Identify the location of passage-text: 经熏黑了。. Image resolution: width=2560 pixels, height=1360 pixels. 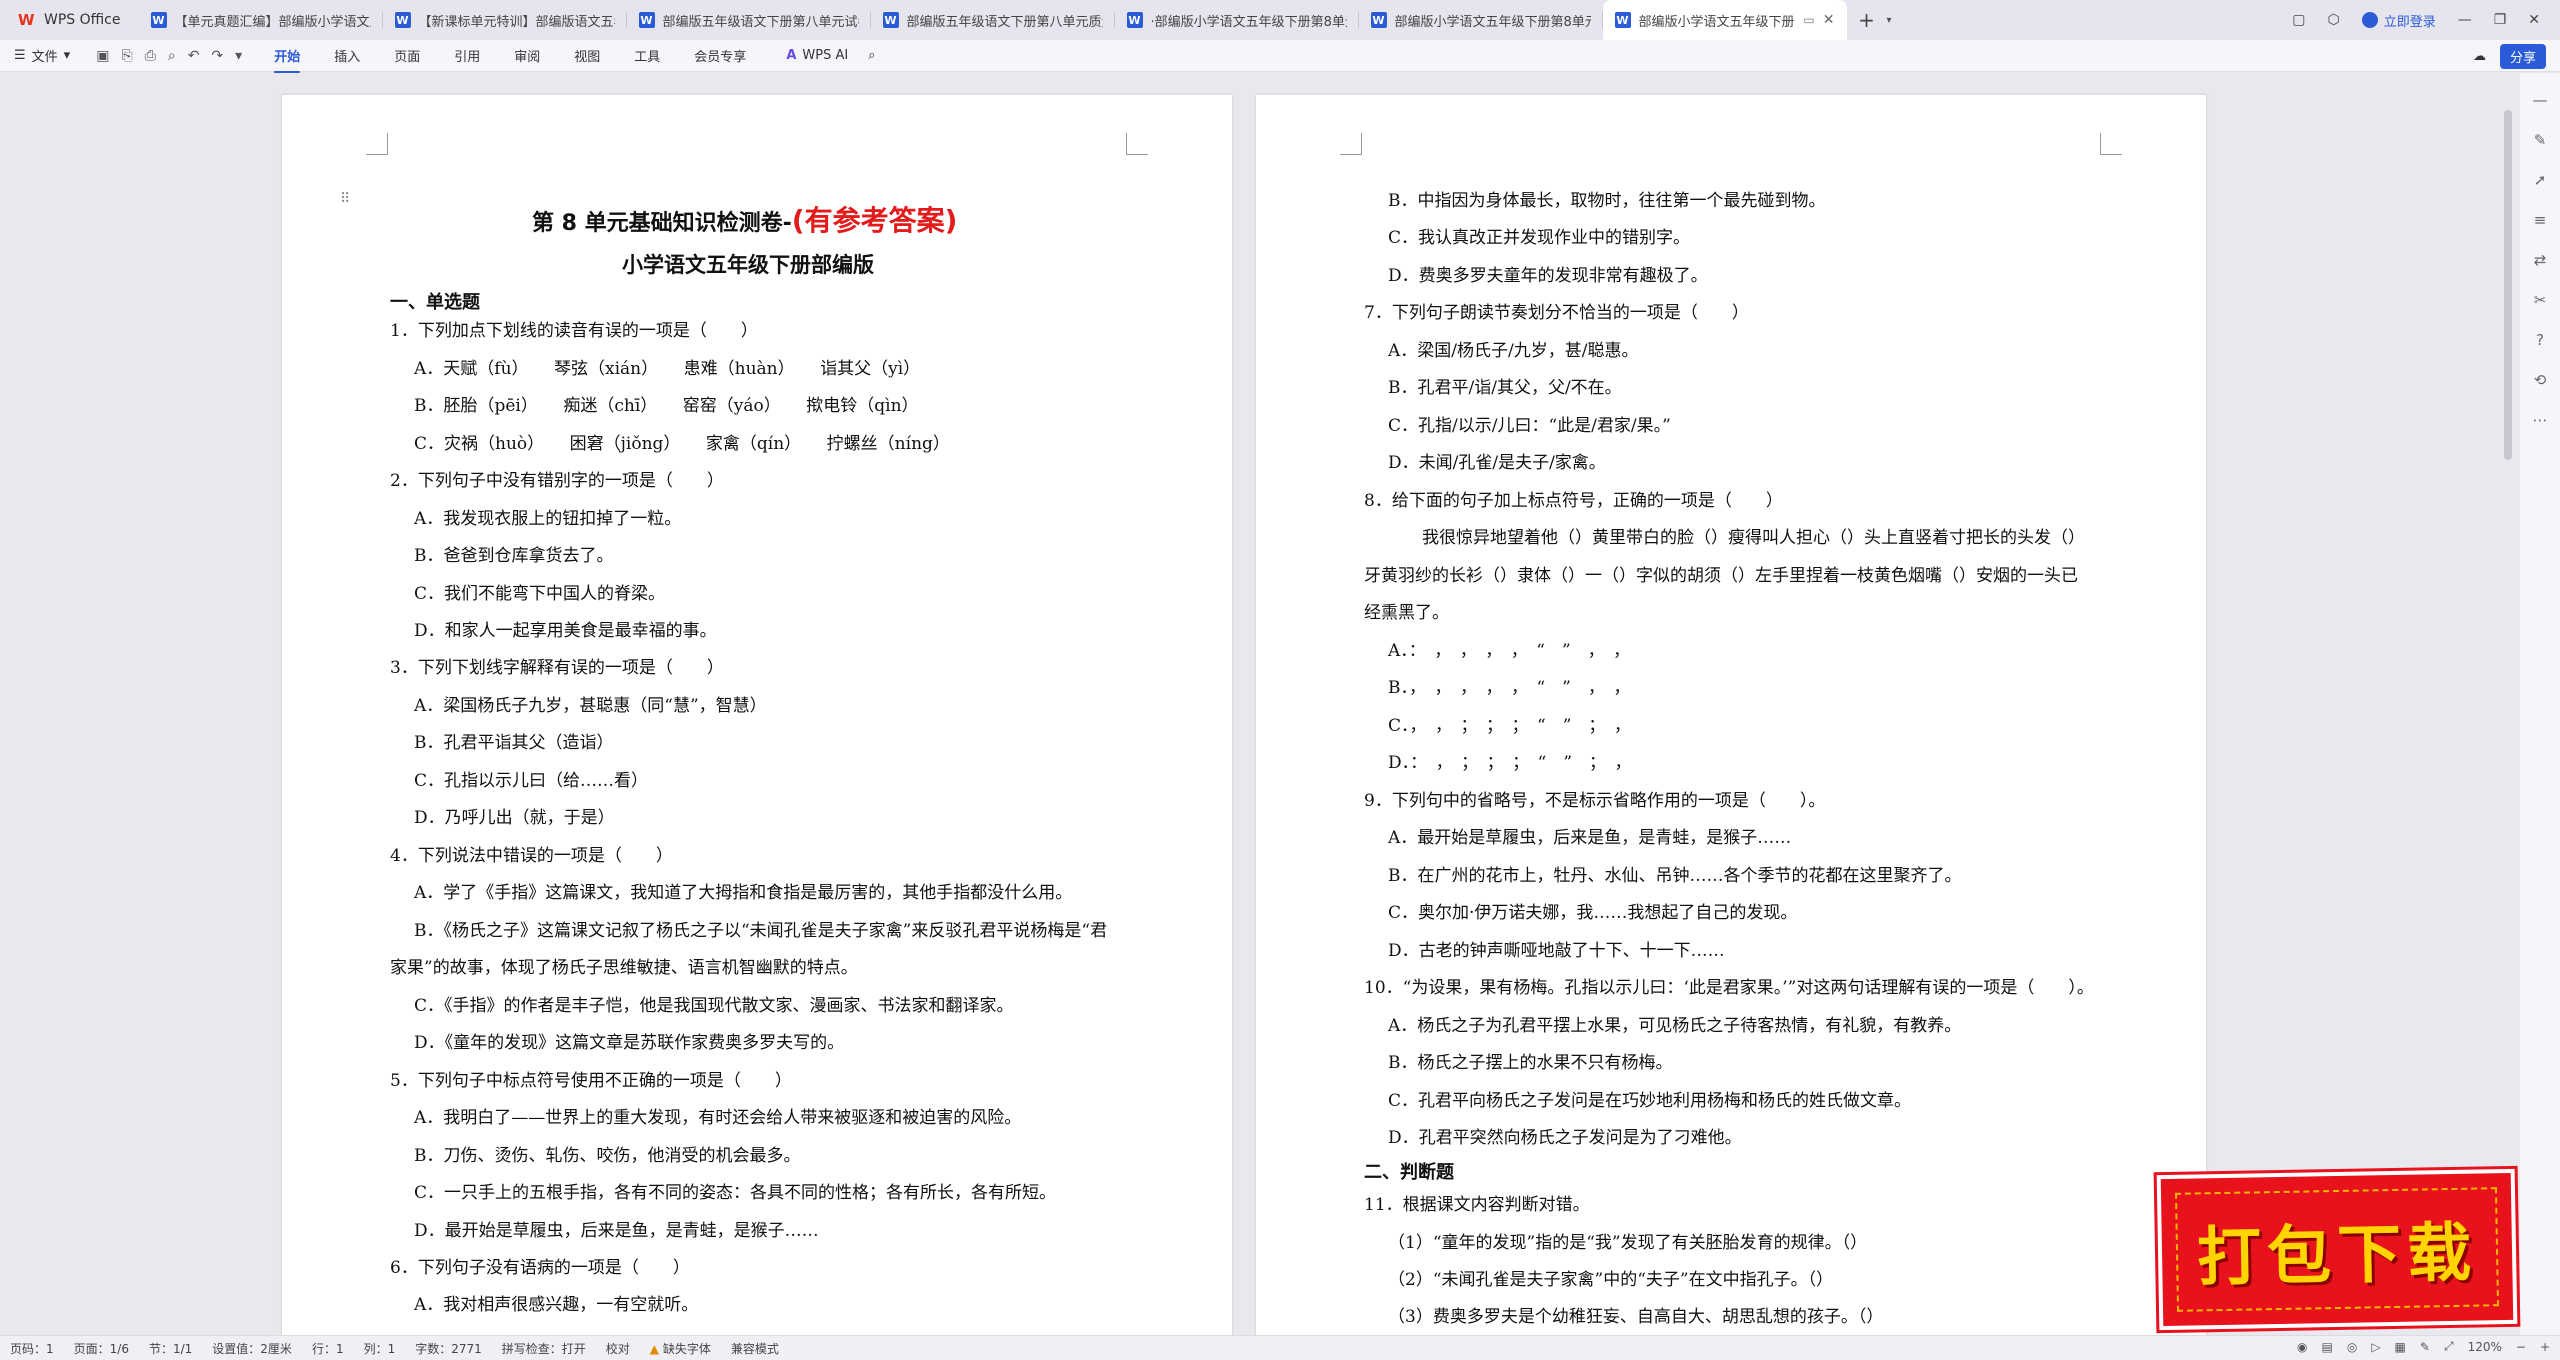
(1406, 613).